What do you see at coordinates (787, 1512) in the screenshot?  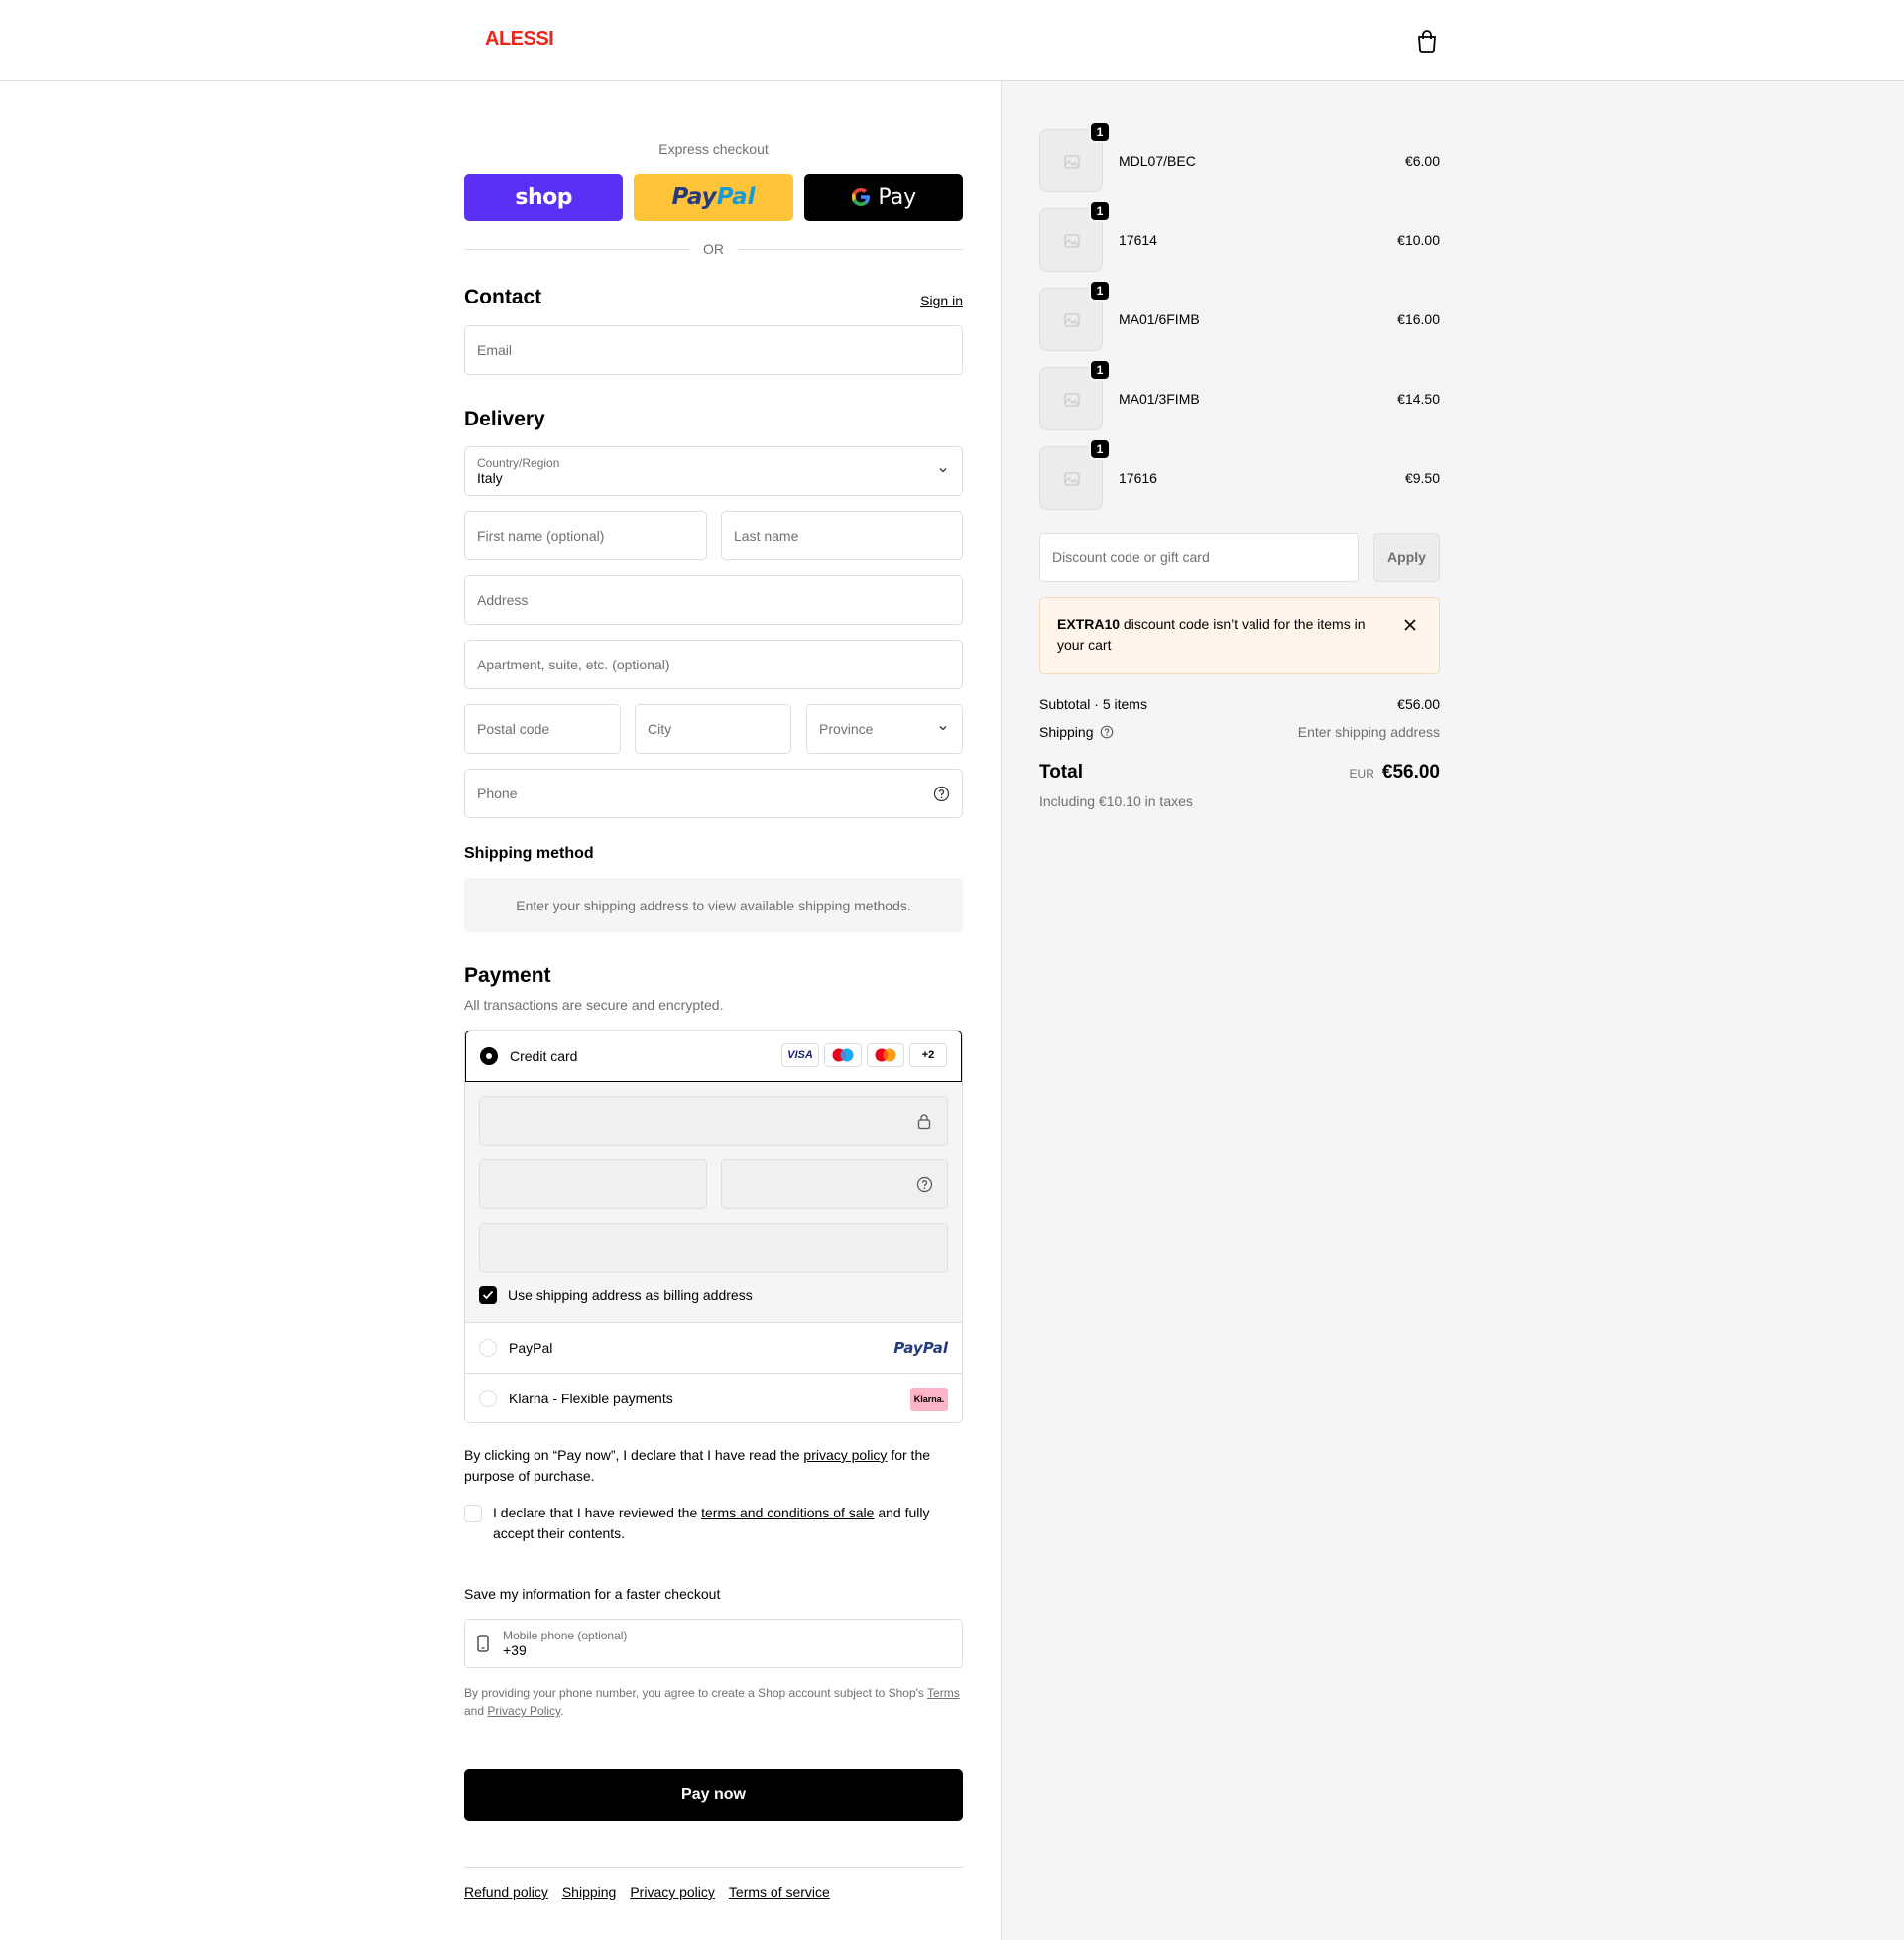 I see `terms-conditions-link: terms and conditions of sale` at bounding box center [787, 1512].